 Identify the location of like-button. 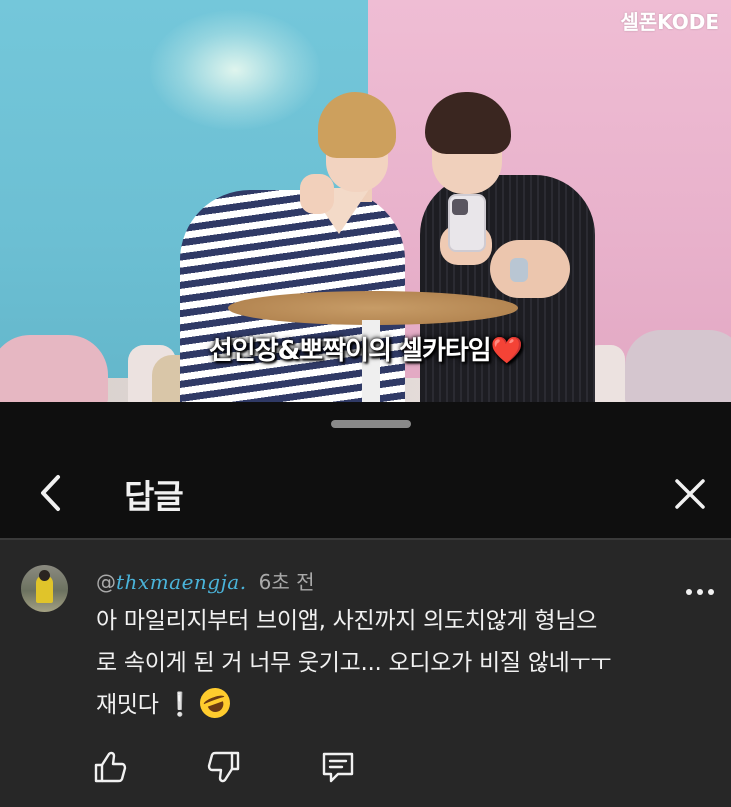
(110, 767).